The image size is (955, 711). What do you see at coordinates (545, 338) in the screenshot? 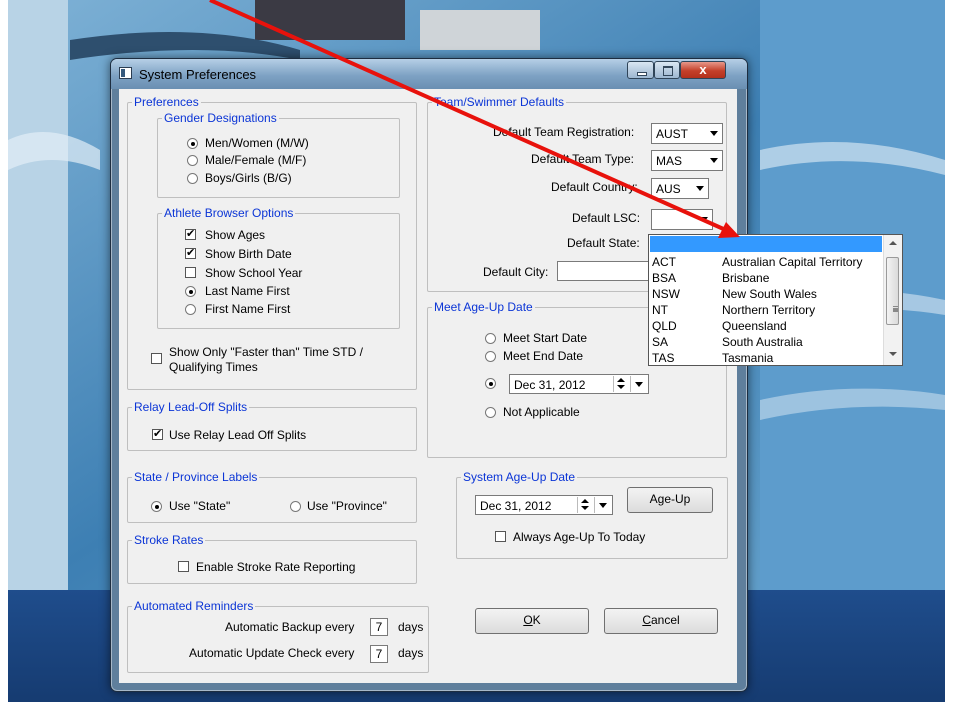
I see `meet-start-date-label: Meet Start Date` at bounding box center [545, 338].